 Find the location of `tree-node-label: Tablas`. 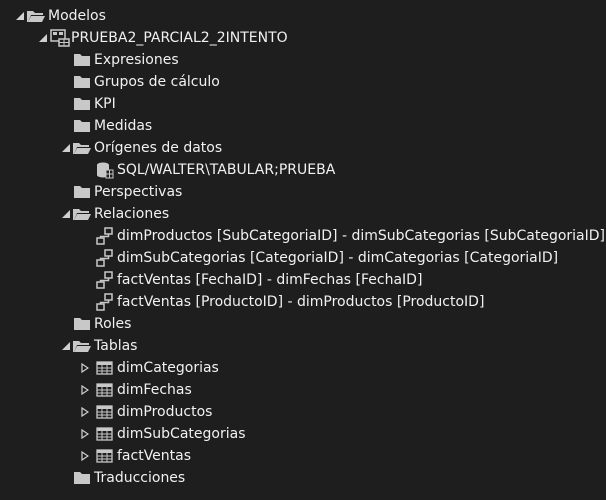

tree-node-label: Tablas is located at coordinates (116, 346).